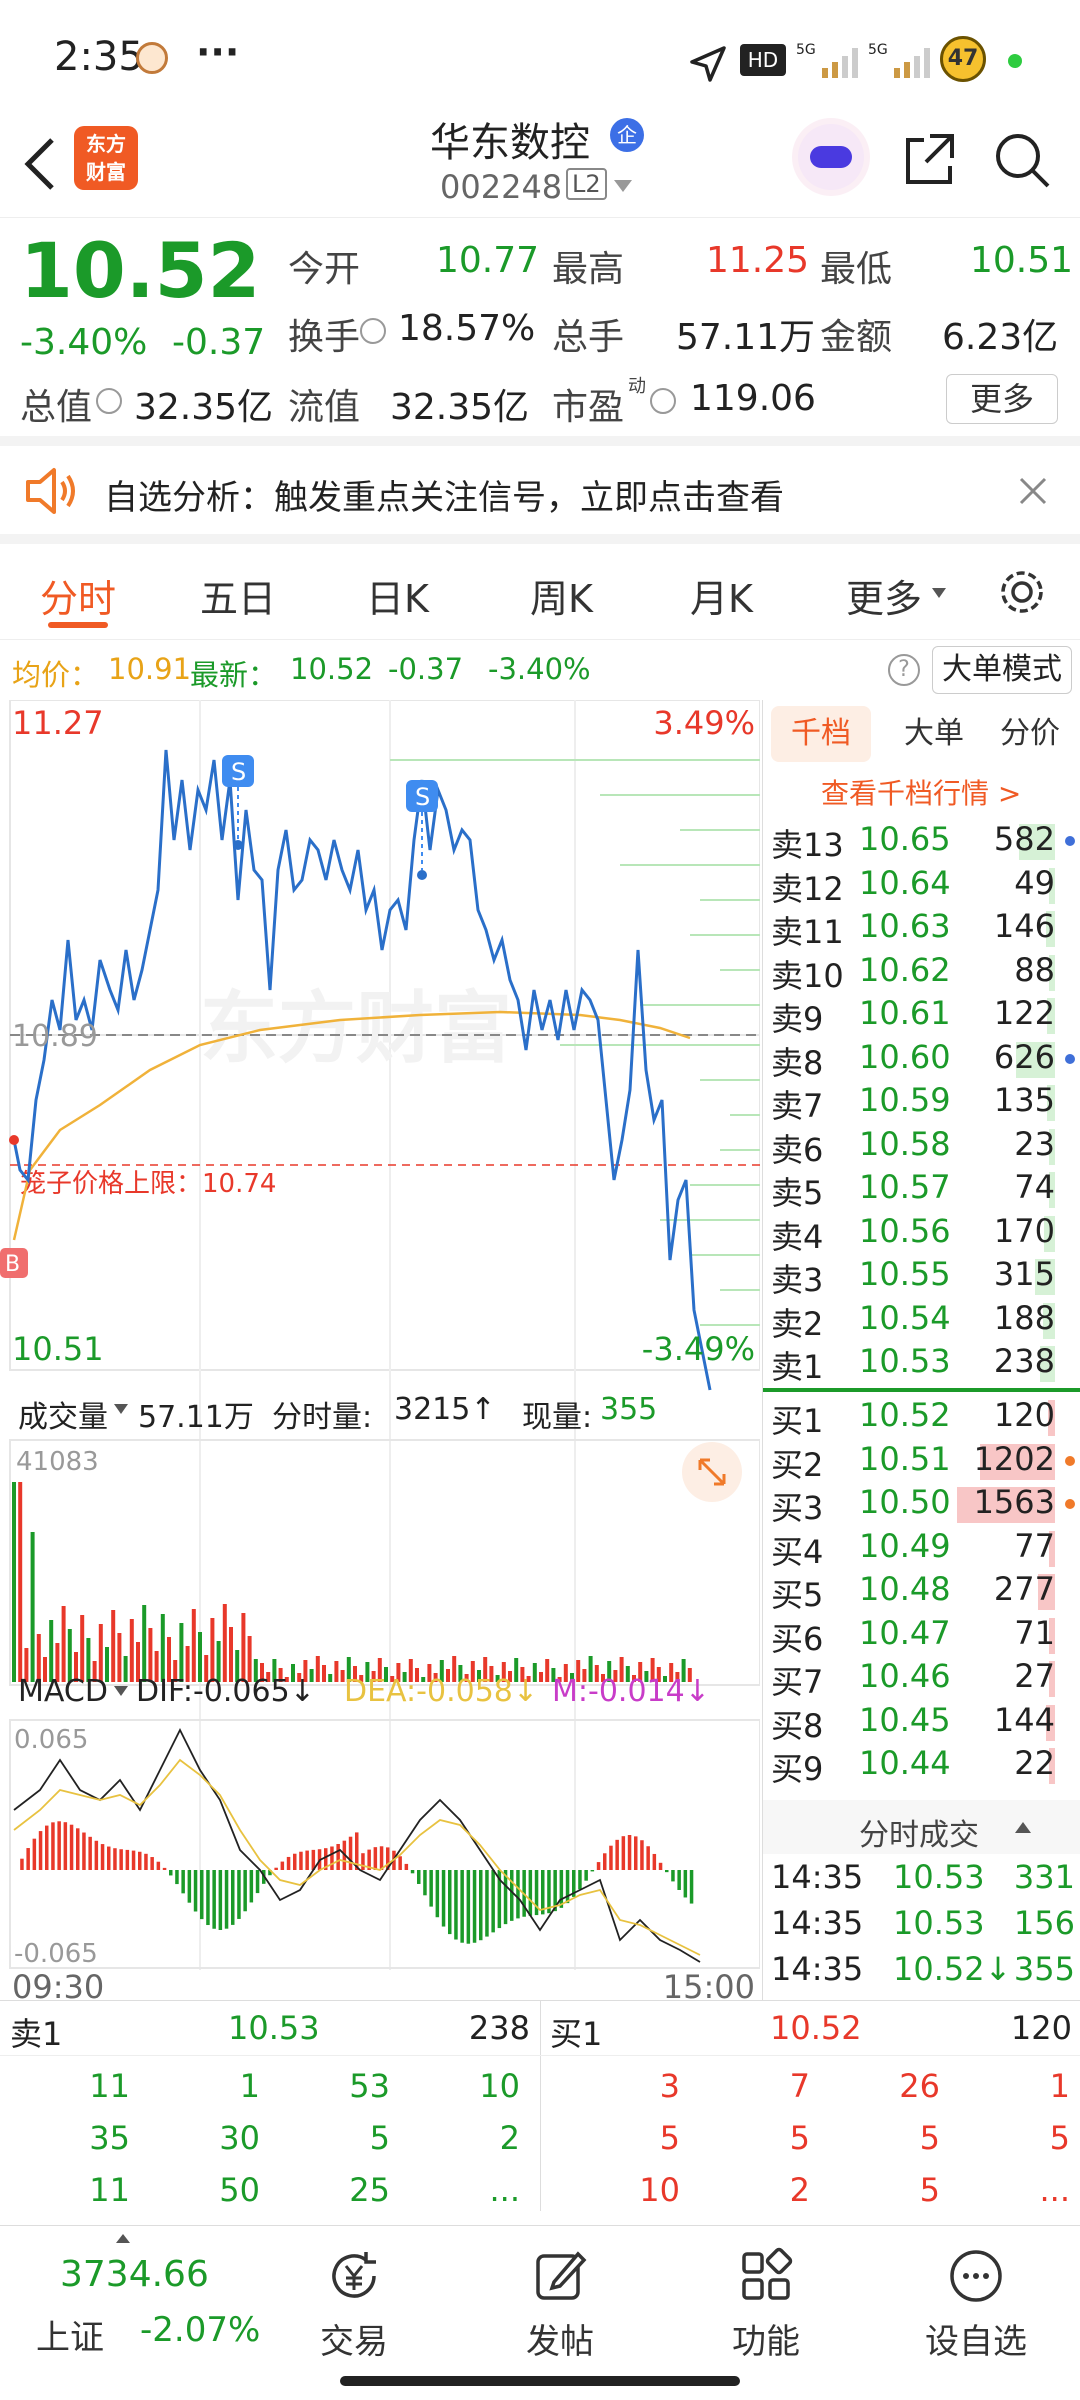  I want to click on chevron-up-icon, so click(1023, 1827).